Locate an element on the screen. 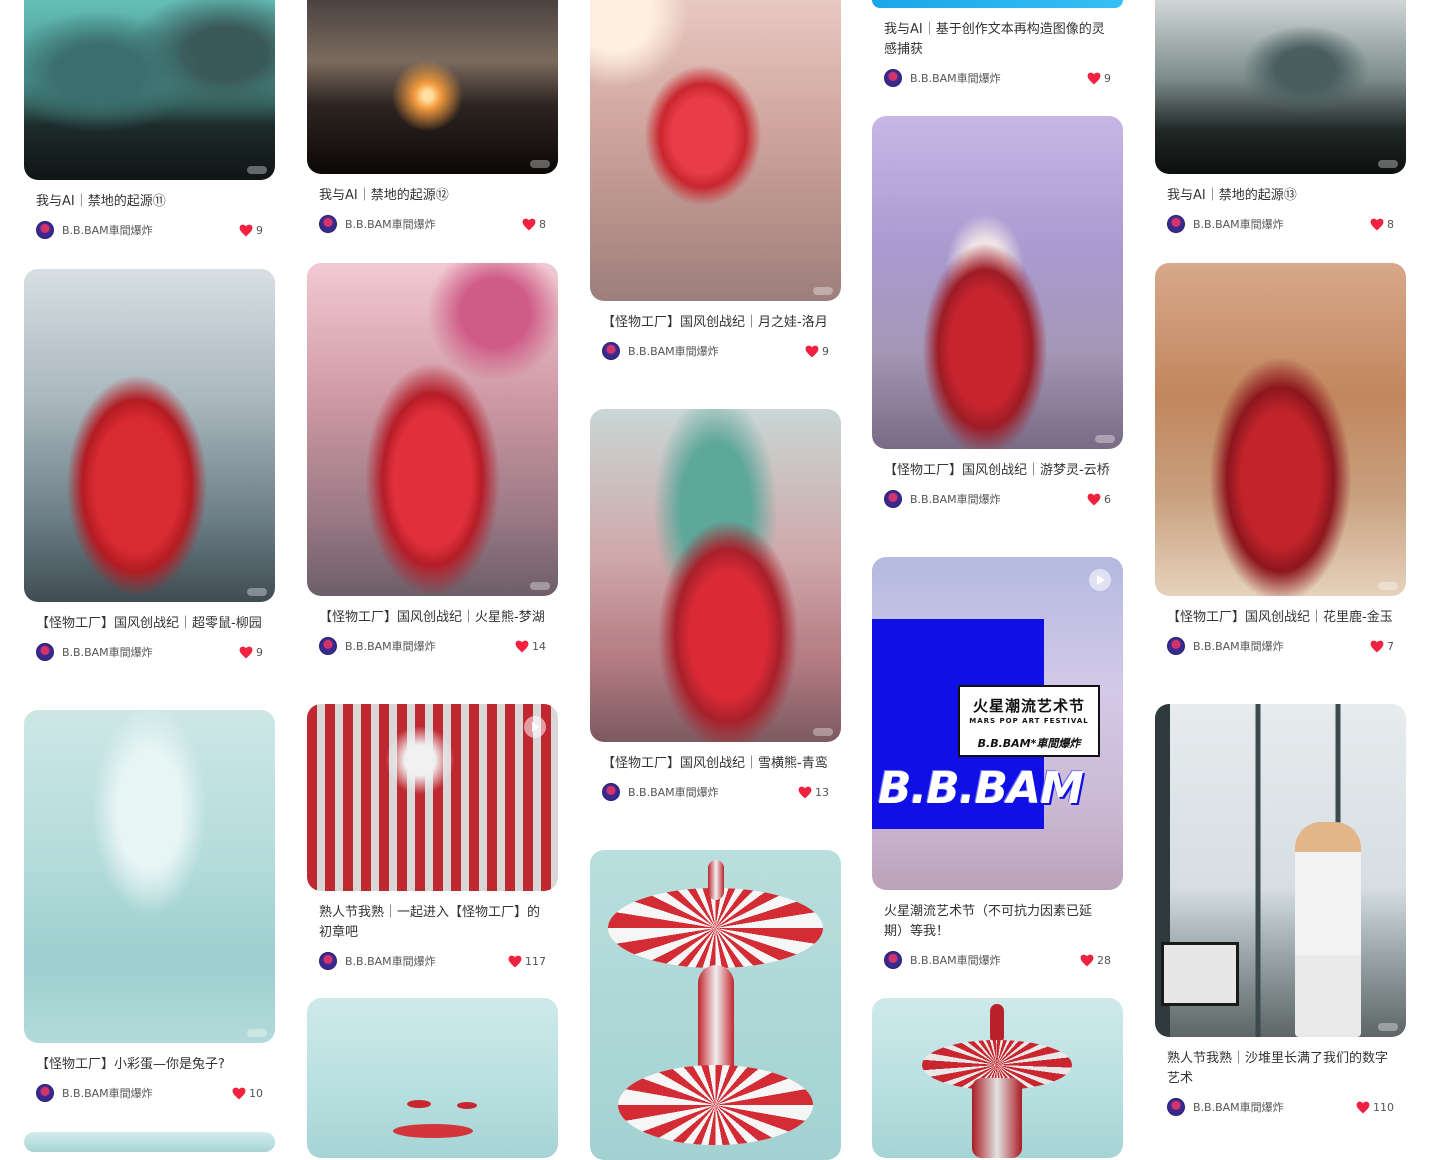 The image size is (1435, 1160). post-title: 熟人节我熟｜沙堆里长满了我们的数字艺术 is located at coordinates (1280, 1069).